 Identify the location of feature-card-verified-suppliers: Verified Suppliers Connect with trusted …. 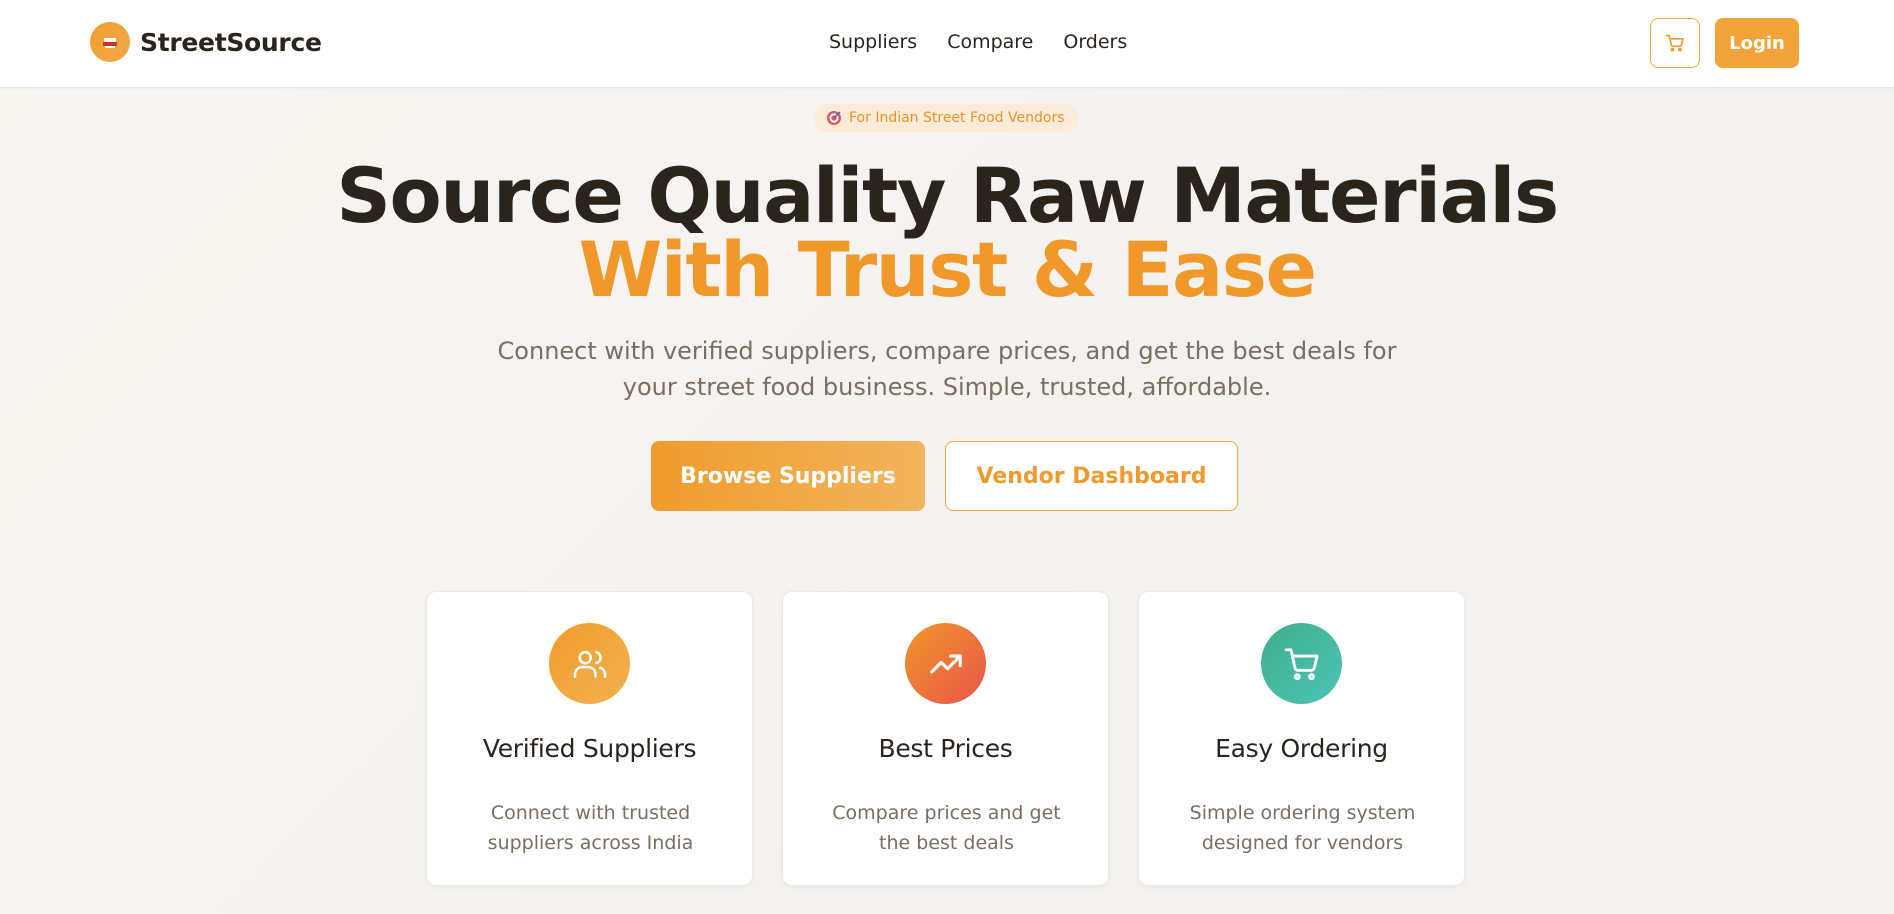
(589, 738).